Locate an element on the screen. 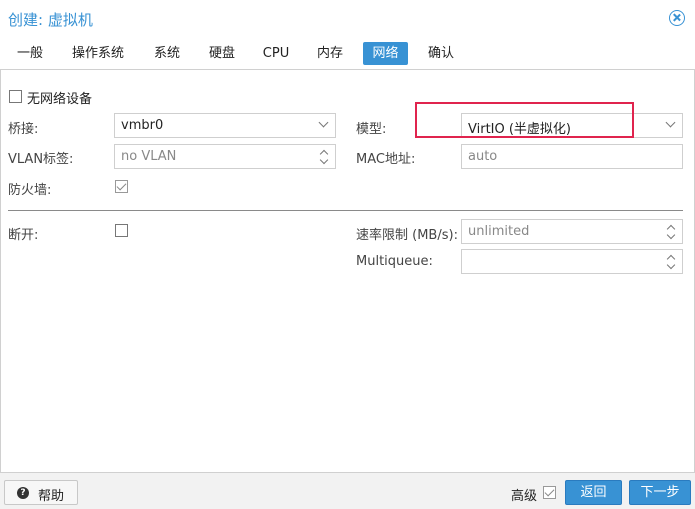  tab-bar: 一般 操作系统 系统 硬盘 CPU 内存 网络 确认 is located at coordinates (347, 53).